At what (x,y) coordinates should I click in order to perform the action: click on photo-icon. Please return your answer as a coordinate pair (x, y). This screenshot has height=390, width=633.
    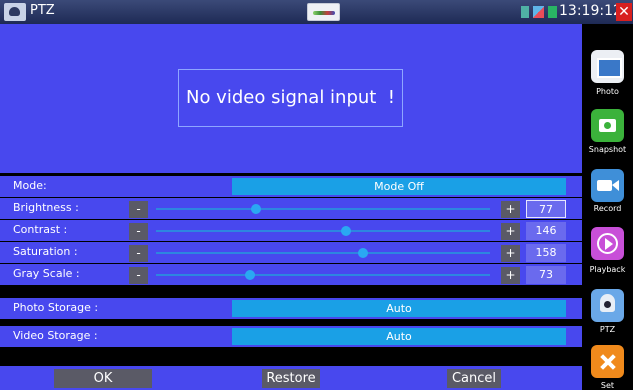
    Looking at the image, I should click on (607, 66).